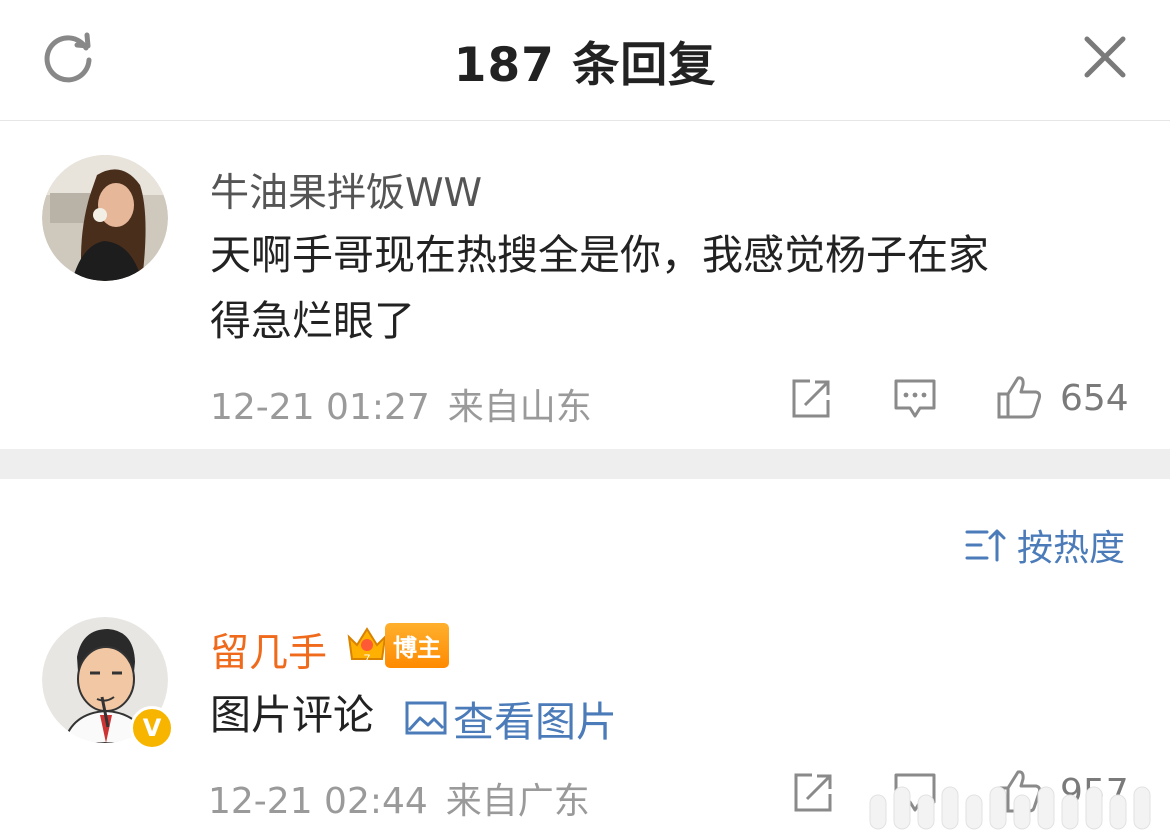 The height and width of the screenshot is (834, 1170). Describe the element at coordinates (318, 801) in the screenshot. I see `reply-timestamp: 12-21 02:44` at that location.